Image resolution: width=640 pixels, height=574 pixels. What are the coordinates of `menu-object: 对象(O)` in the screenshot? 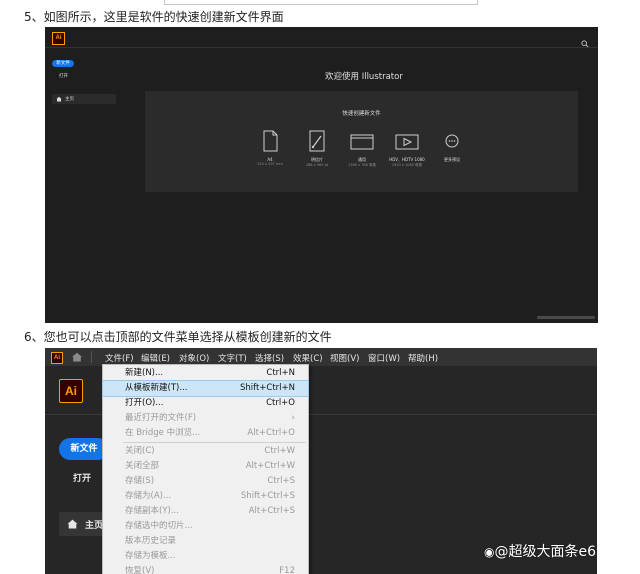 It's located at (194, 358).